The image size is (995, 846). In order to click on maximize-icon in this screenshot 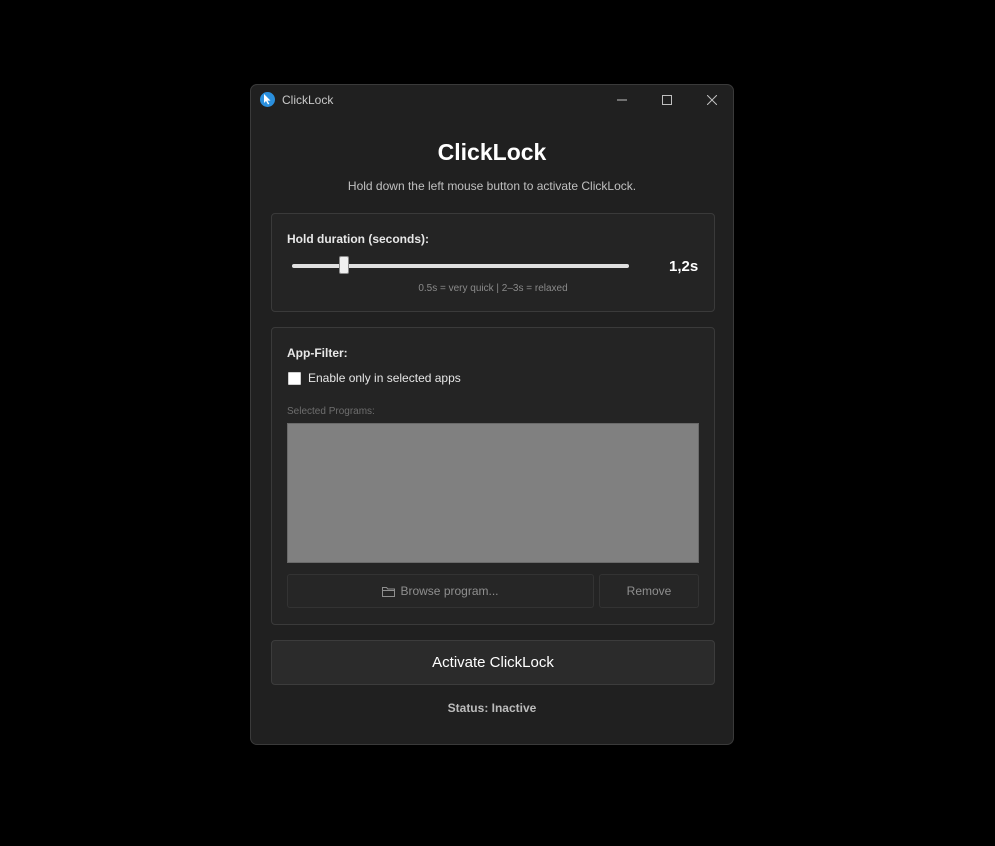, I will do `click(667, 100)`.